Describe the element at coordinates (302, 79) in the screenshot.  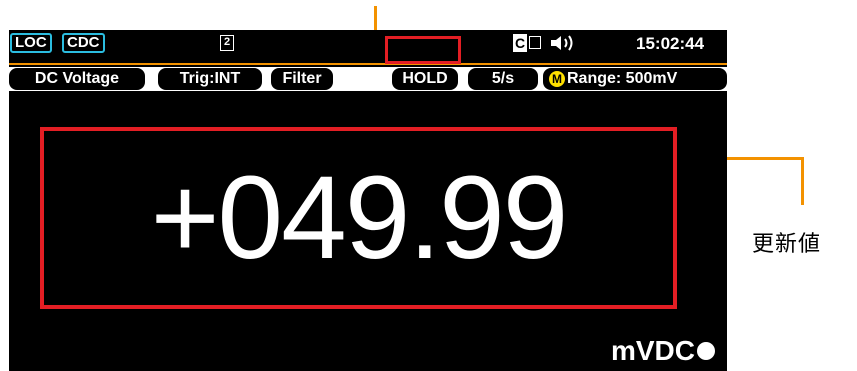
I see `filter-tab: Filter` at that location.